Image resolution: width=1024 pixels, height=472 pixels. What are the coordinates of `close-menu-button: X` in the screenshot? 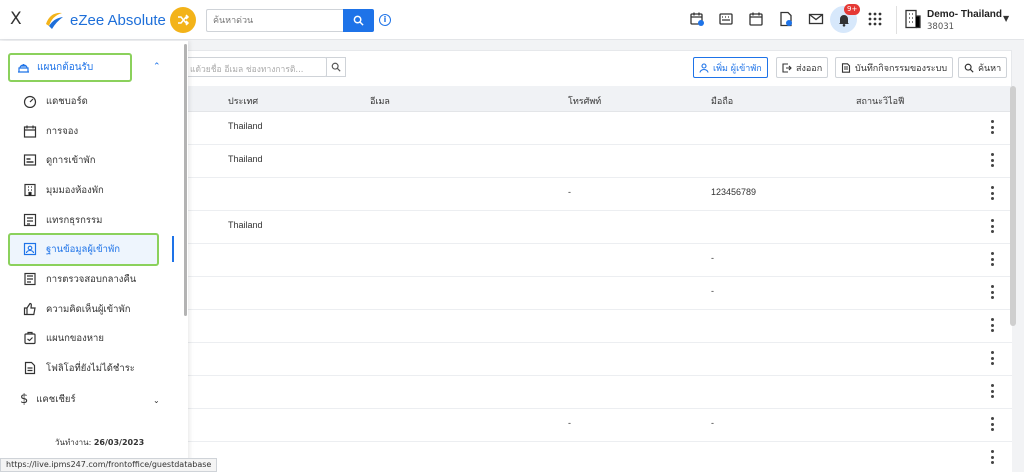 It's located at (16, 19).